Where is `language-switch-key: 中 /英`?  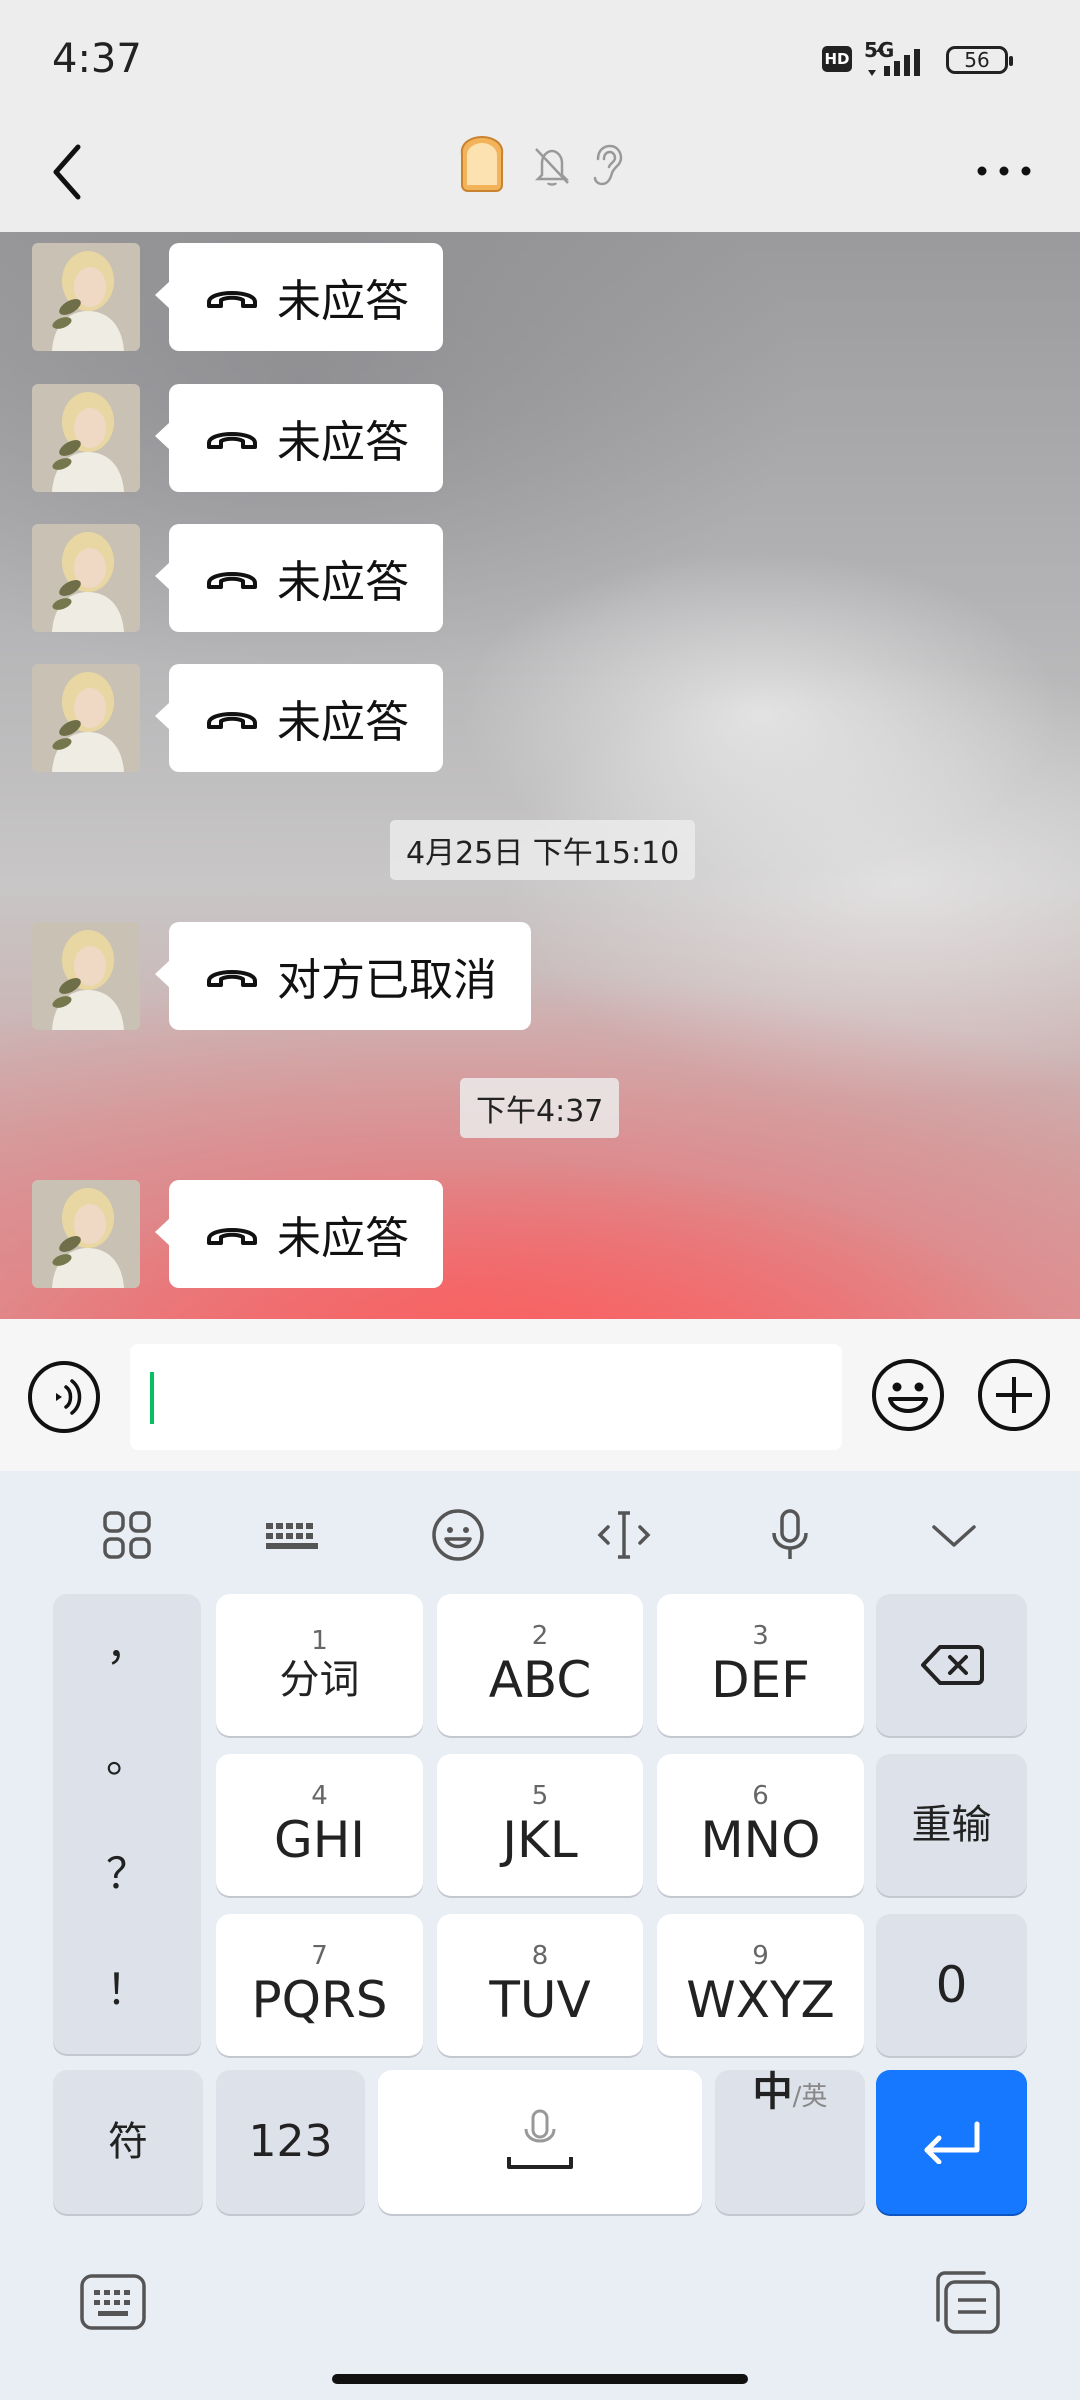 language-switch-key: 中 /英 is located at coordinates (790, 2142).